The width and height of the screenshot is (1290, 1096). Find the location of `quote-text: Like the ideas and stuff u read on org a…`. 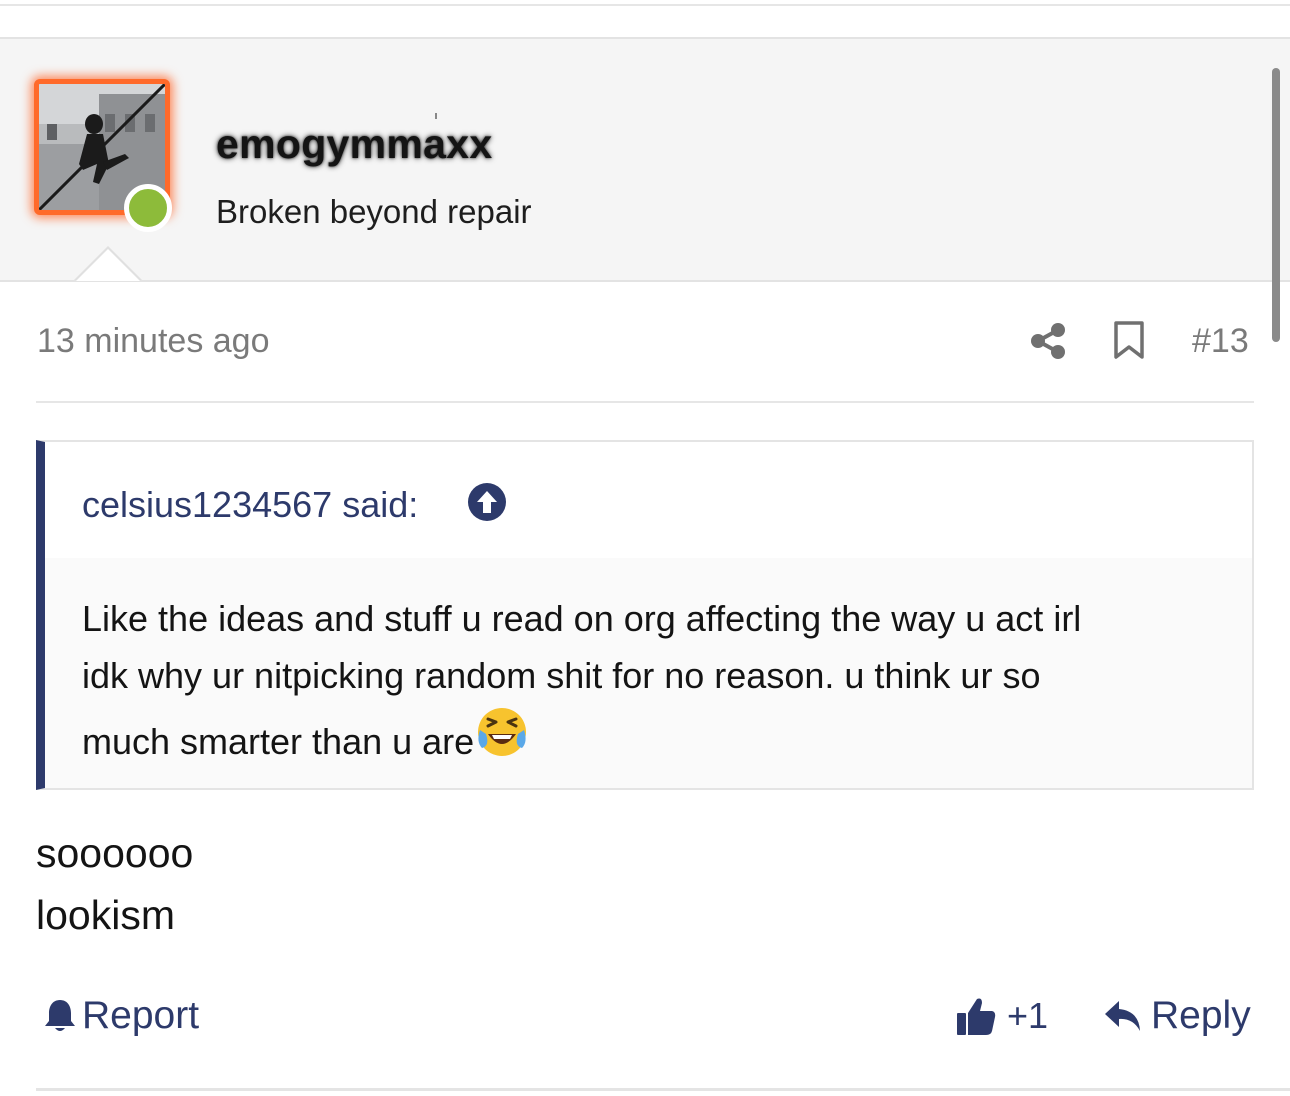

quote-text: Like the ideas and stuff u read on org a… is located at coordinates (642, 680).